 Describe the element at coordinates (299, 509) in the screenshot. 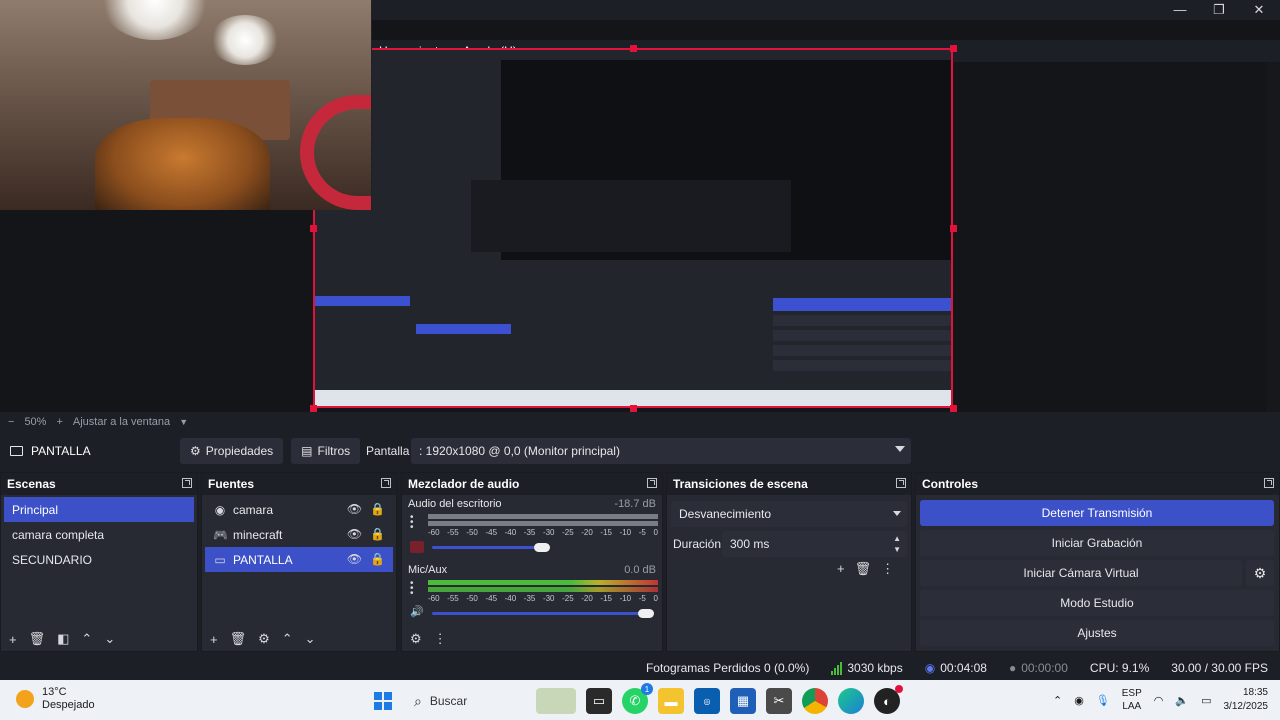

I see `source-item: ◉ camara 👁 🔒` at that location.